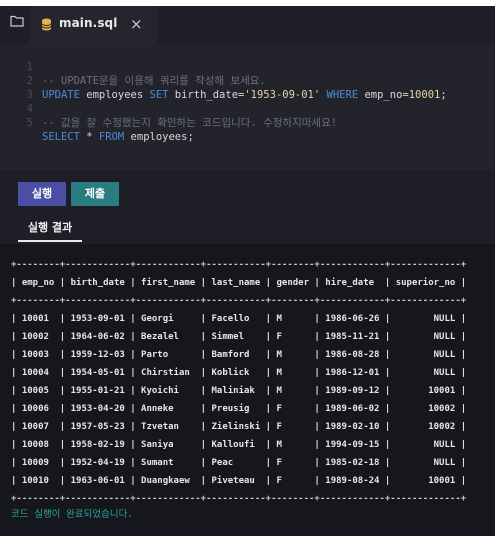 This screenshot has height=536, width=495. I want to click on action-toolbar: 실행 제출, so click(247, 192).